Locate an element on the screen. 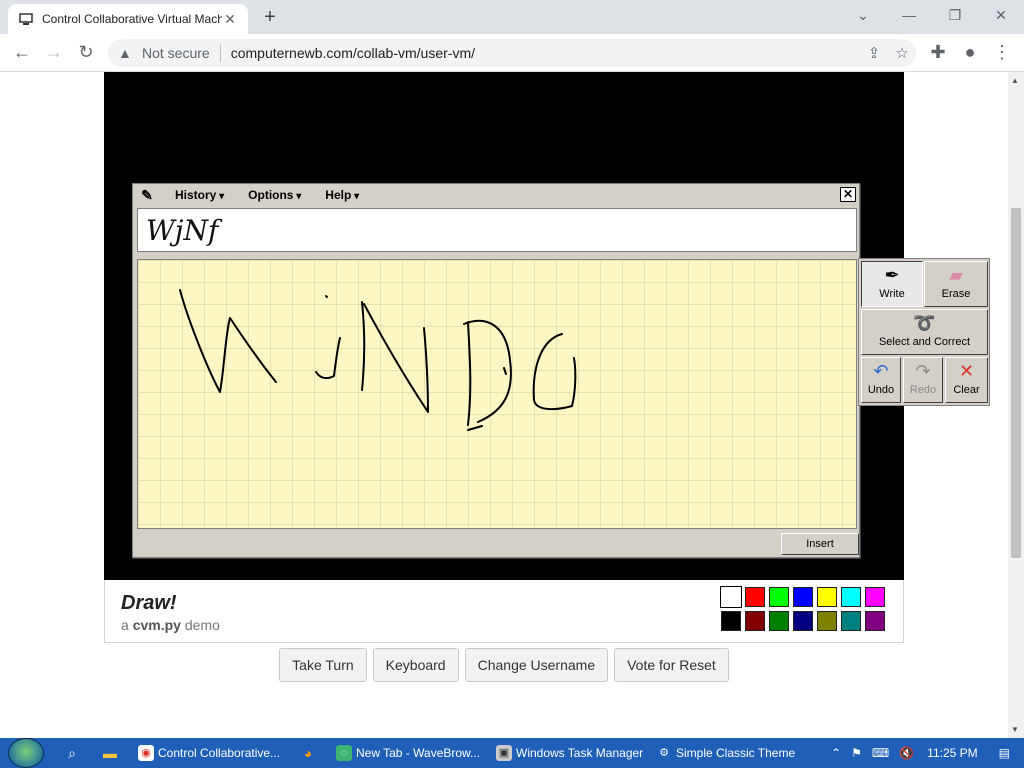 The image size is (1024, 768). start-button is located at coordinates (26, 753).